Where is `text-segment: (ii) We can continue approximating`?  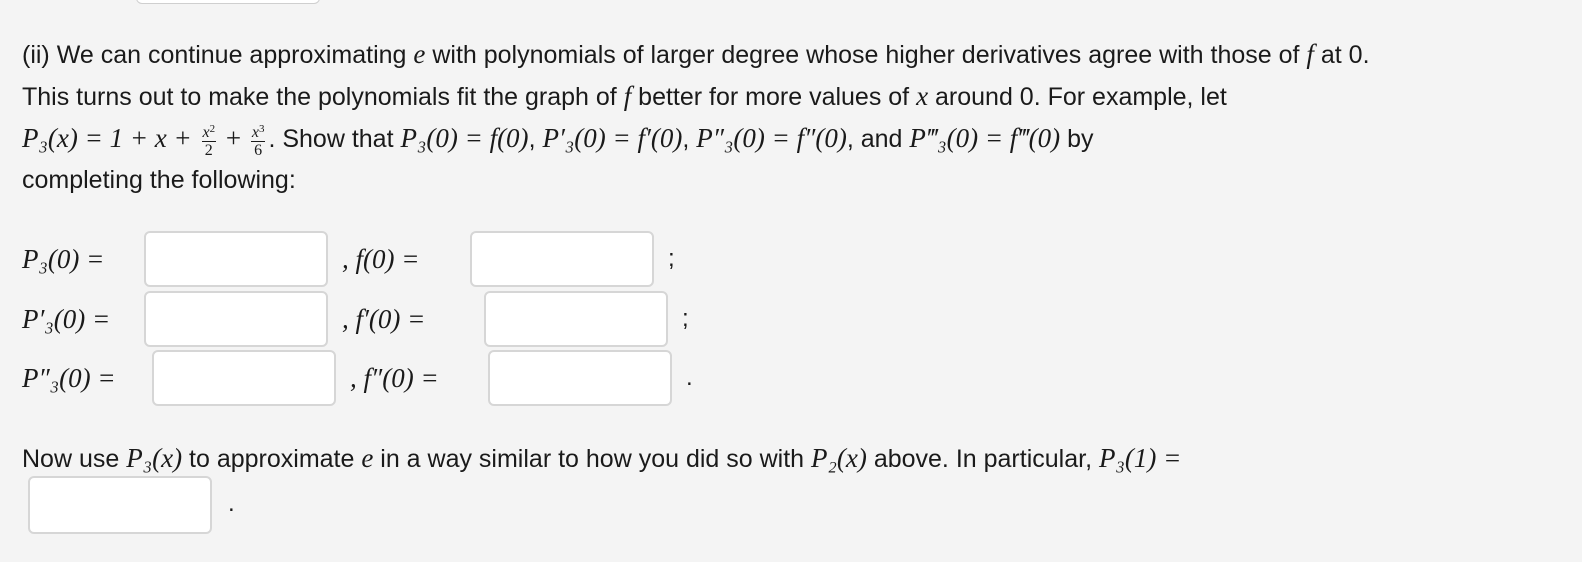 text-segment: (ii) We can continue approximating is located at coordinates (218, 55).